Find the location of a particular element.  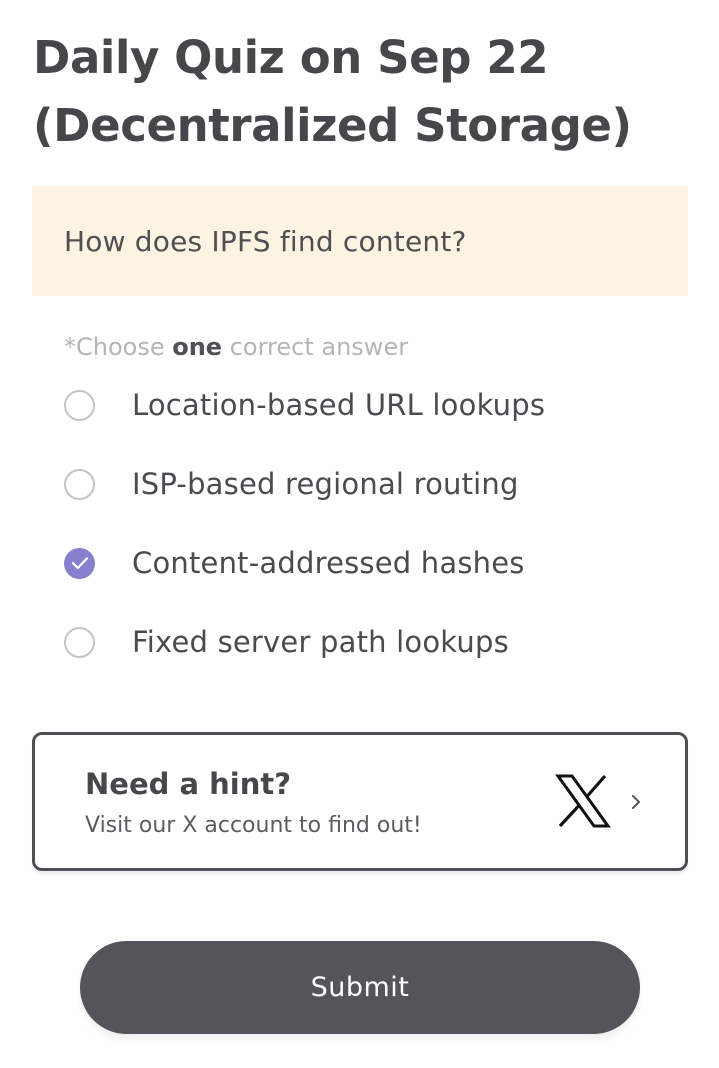

instruction-suffix: correct answer is located at coordinates (315, 347).